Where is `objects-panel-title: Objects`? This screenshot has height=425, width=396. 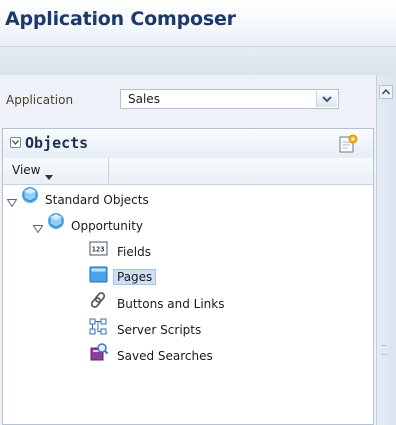
objects-panel-title: Objects is located at coordinates (57, 143).